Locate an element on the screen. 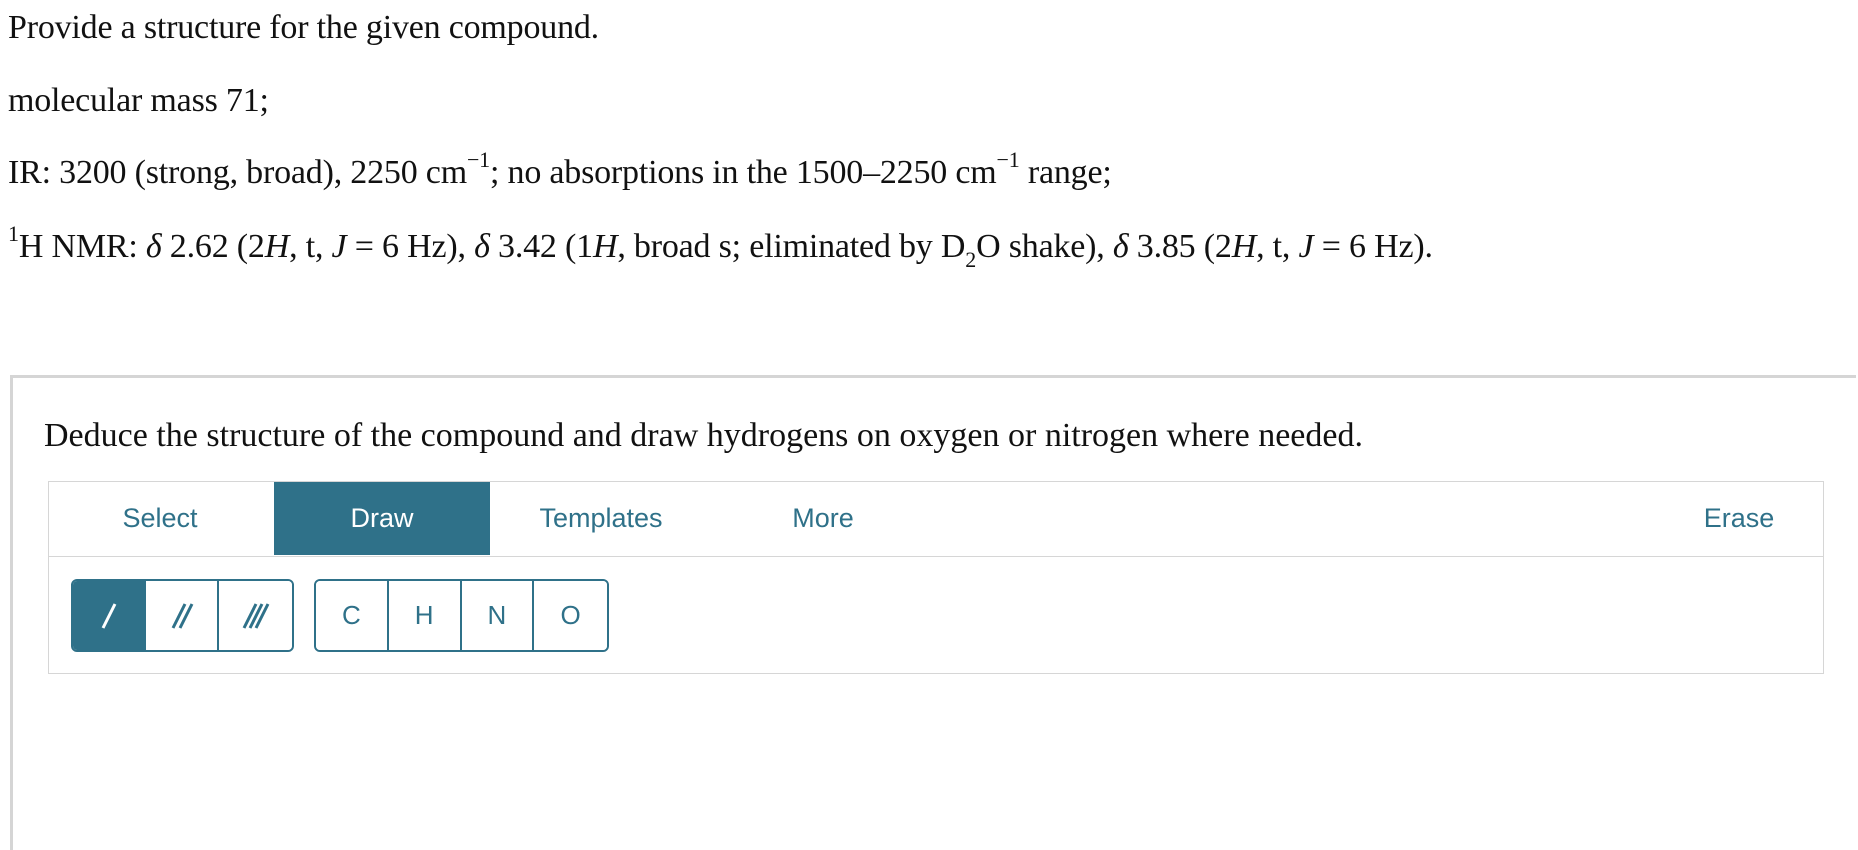 This screenshot has height=850, width=1858. double-bond-button is located at coordinates (182, 615).